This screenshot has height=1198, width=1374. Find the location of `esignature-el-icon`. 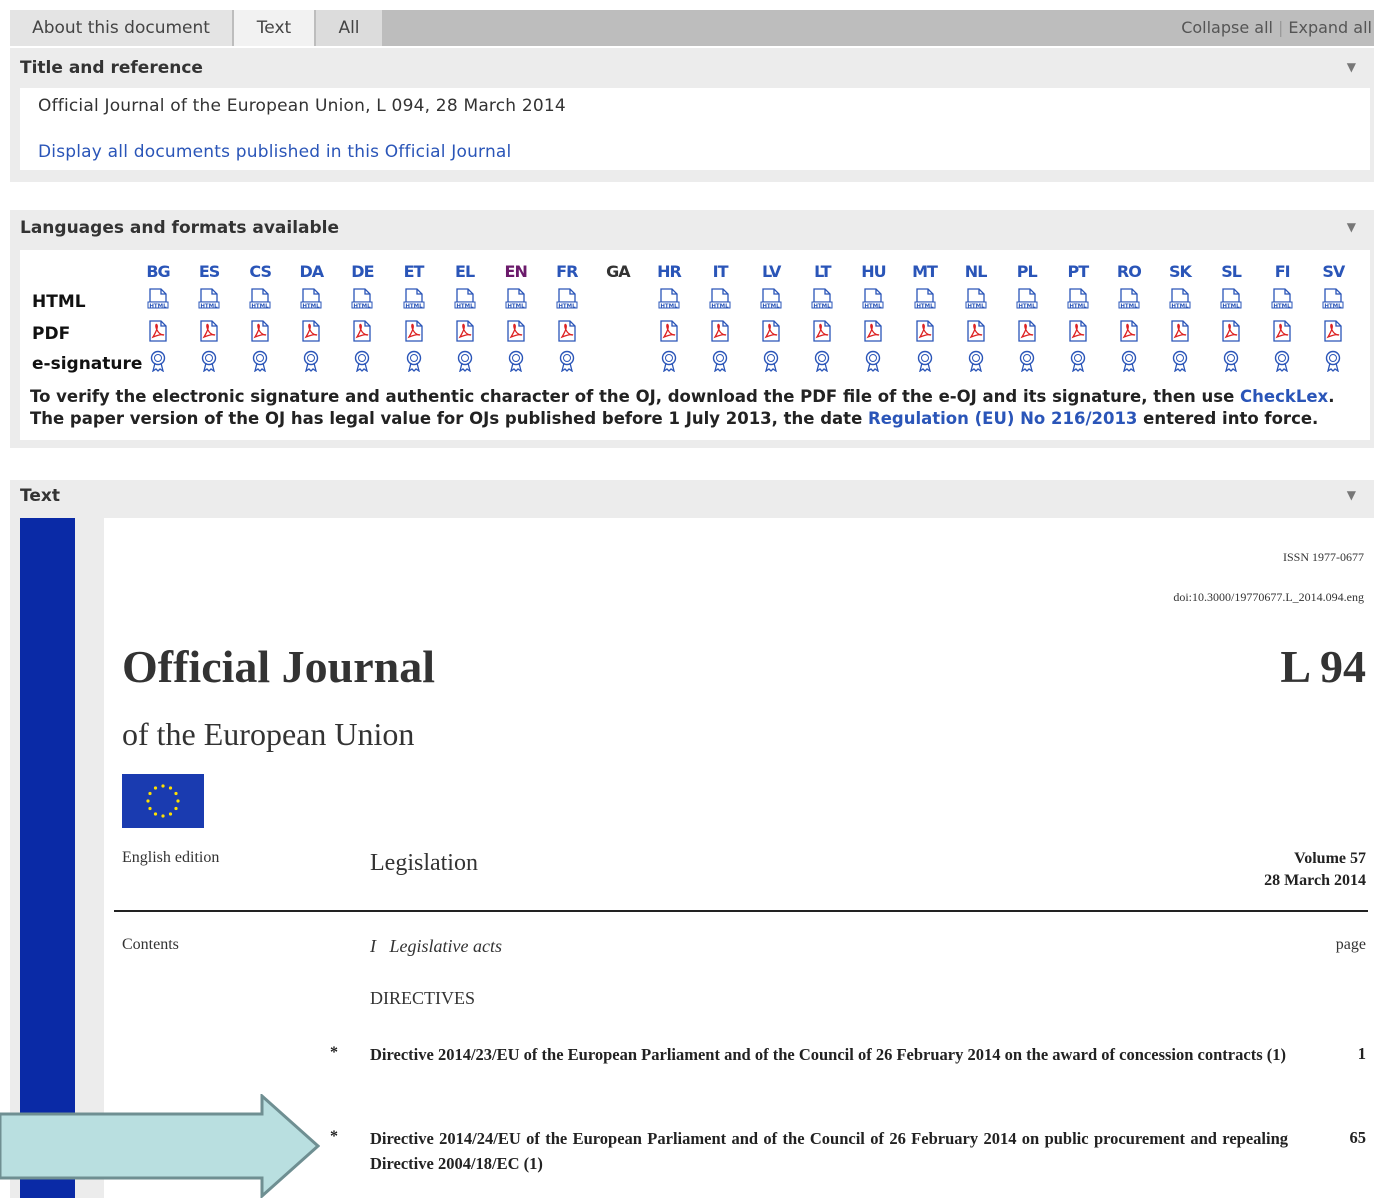

esignature-el-icon is located at coordinates (465, 361).